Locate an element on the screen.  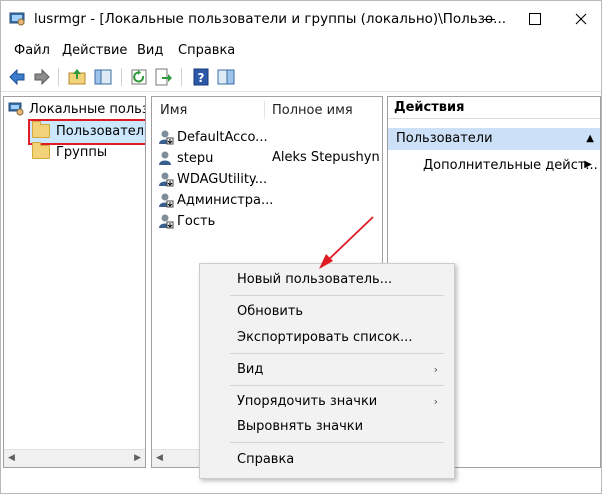
tree-item-groups: Группы is located at coordinates (69, 152).